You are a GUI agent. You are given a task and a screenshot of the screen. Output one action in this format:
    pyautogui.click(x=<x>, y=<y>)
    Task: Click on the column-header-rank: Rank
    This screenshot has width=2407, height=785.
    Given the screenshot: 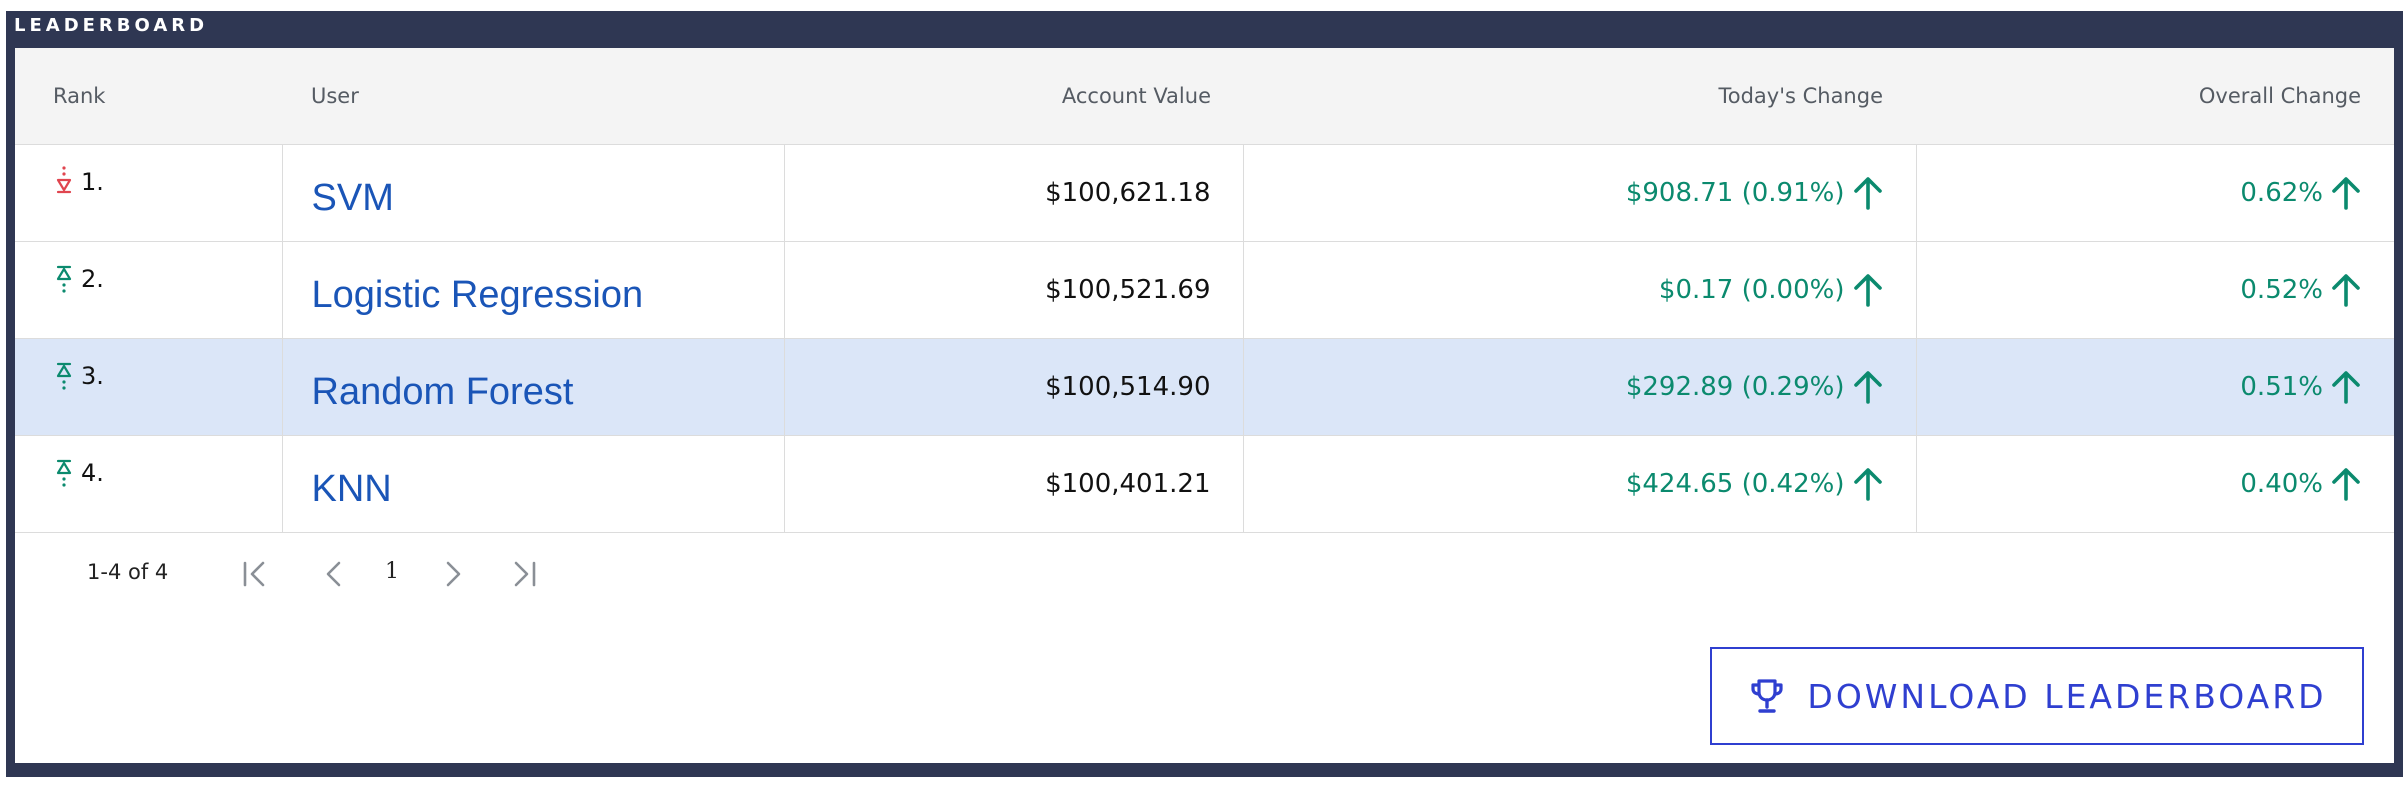 What is the action you would take?
    pyautogui.click(x=148, y=96)
    